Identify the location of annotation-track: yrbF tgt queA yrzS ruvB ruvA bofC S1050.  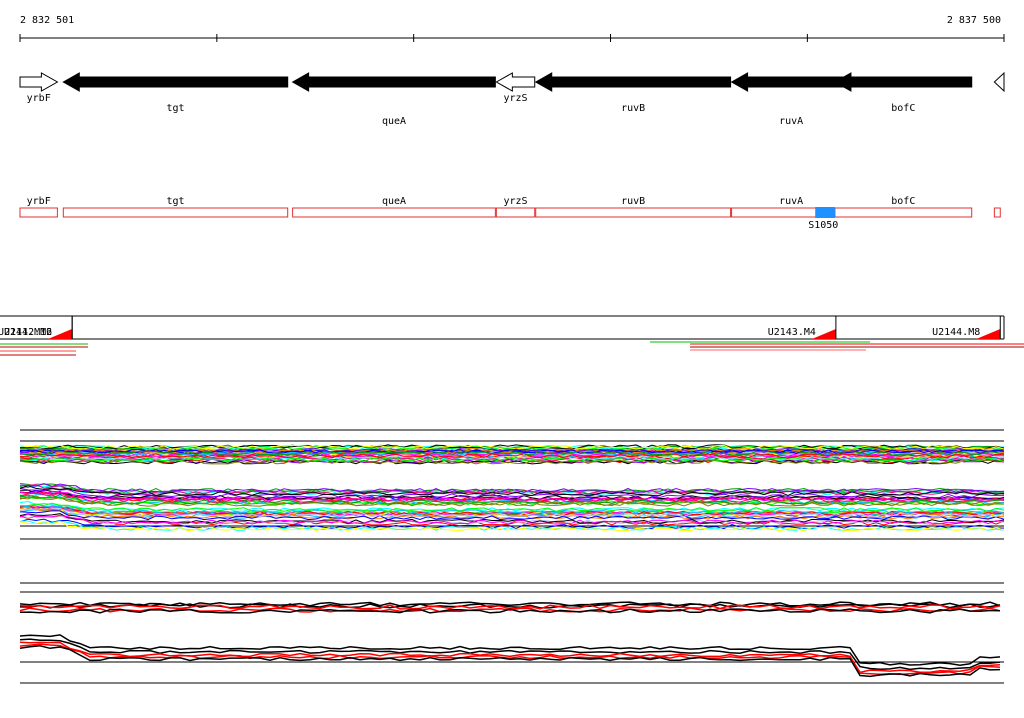
(510, 213).